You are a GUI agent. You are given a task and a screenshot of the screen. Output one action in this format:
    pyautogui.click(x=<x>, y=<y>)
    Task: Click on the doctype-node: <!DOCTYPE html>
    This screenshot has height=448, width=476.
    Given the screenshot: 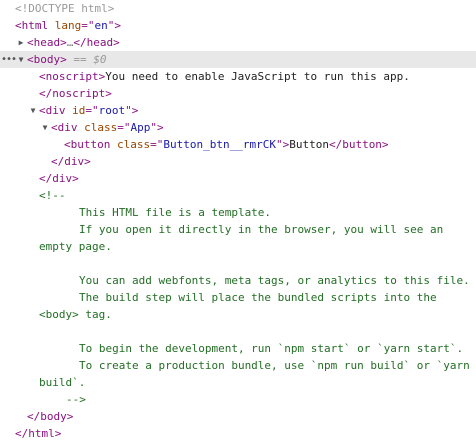 What is the action you would take?
    pyautogui.click(x=238, y=8)
    